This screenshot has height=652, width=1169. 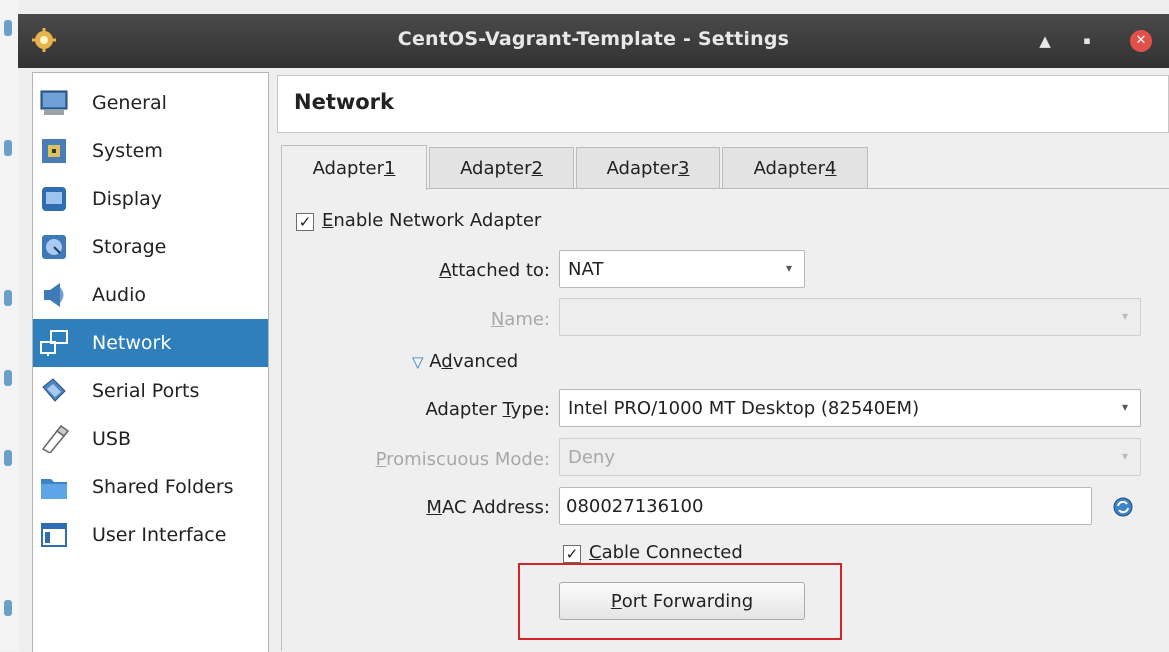 I want to click on sidebar-item-storage: Storage, so click(x=150, y=247).